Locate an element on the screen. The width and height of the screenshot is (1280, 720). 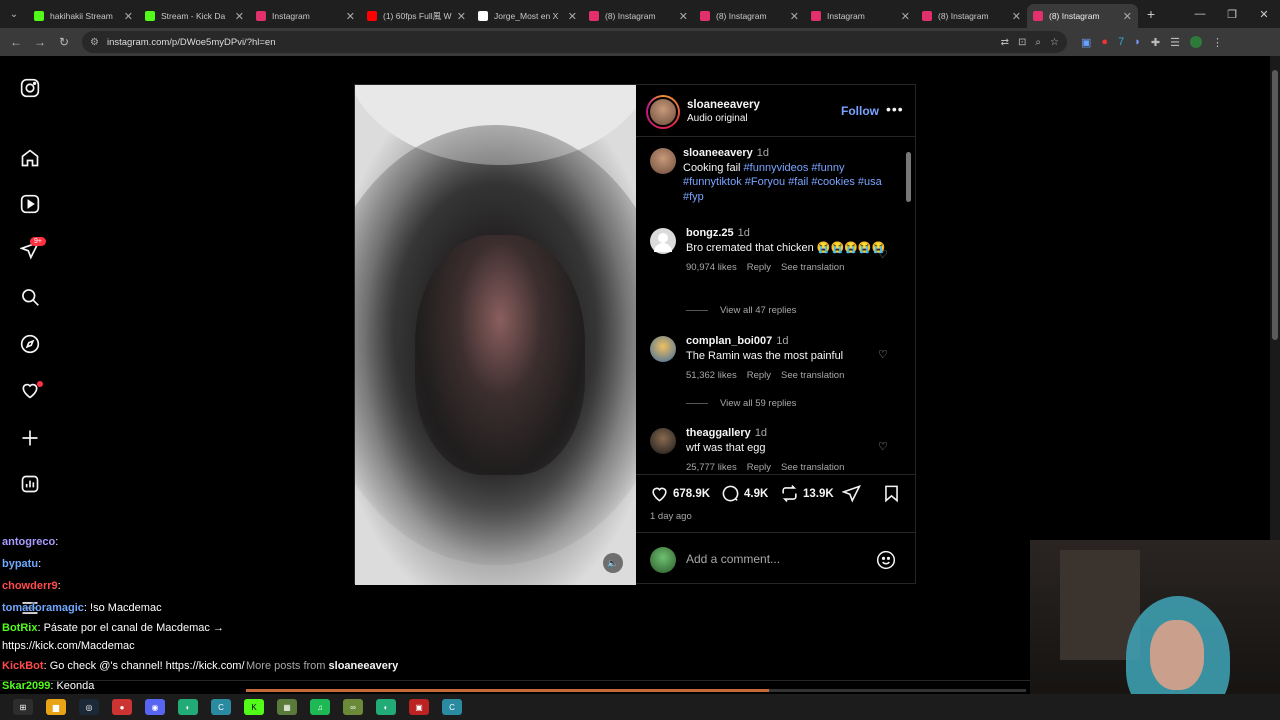
discord-icon: ◉ is located at coordinates (155, 707).